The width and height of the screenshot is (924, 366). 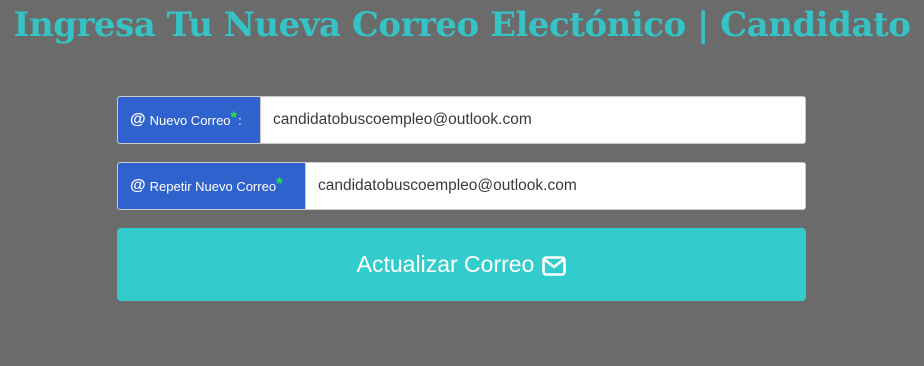 I want to click on new-email-label-text: Nuevo Correo, so click(x=190, y=120).